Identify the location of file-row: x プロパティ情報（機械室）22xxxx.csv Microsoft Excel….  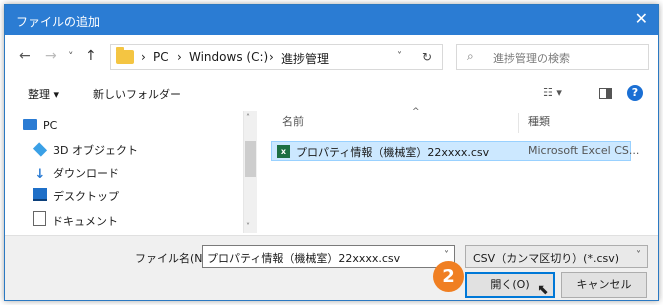
(455, 151).